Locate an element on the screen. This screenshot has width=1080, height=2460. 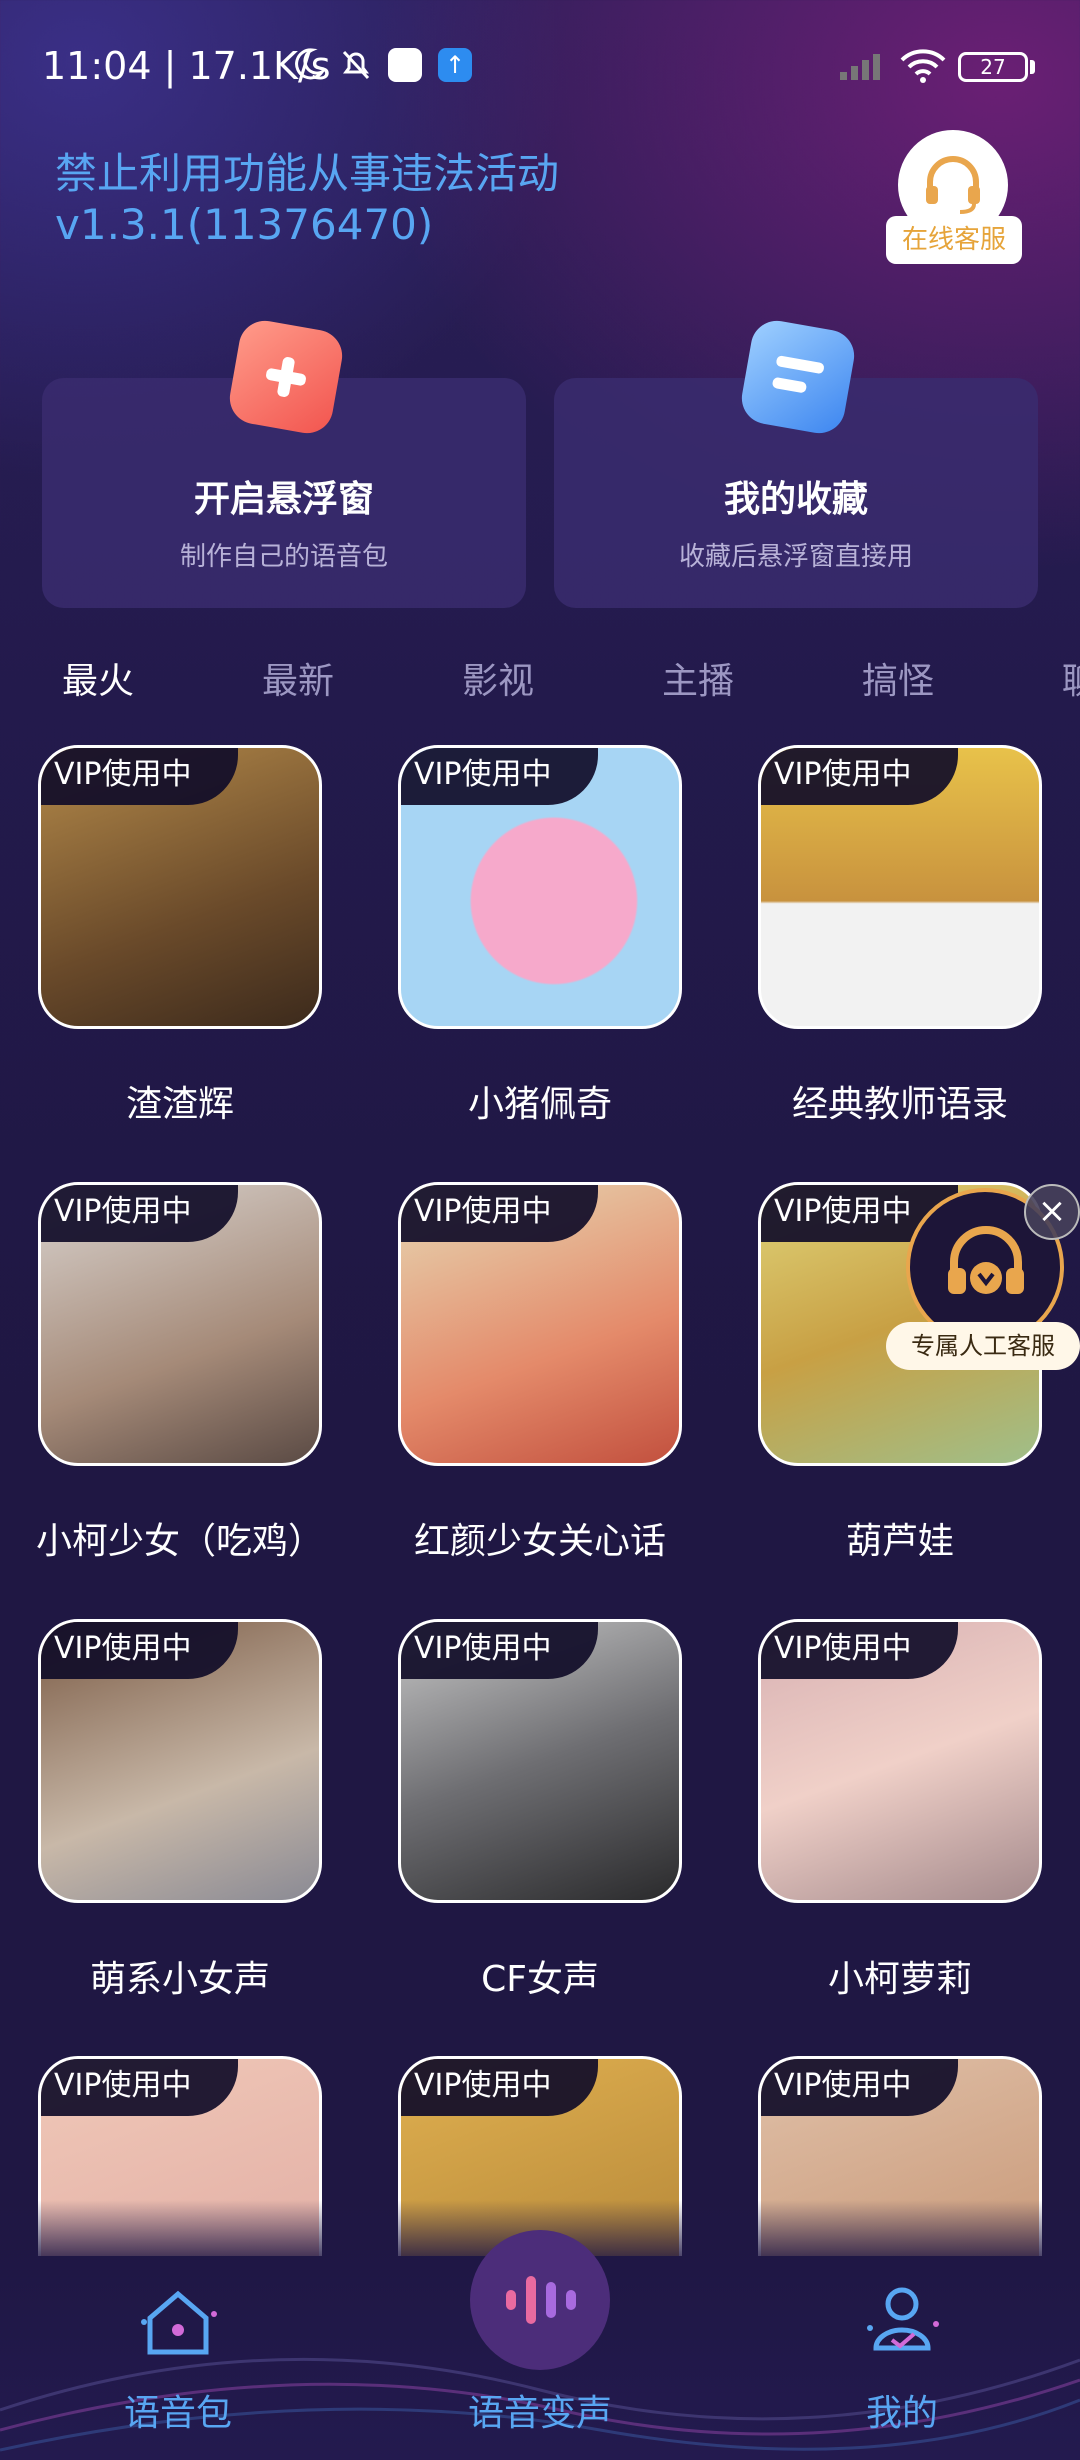
status-time: 11:04 | 17.1K/s is located at coordinates (186, 66).